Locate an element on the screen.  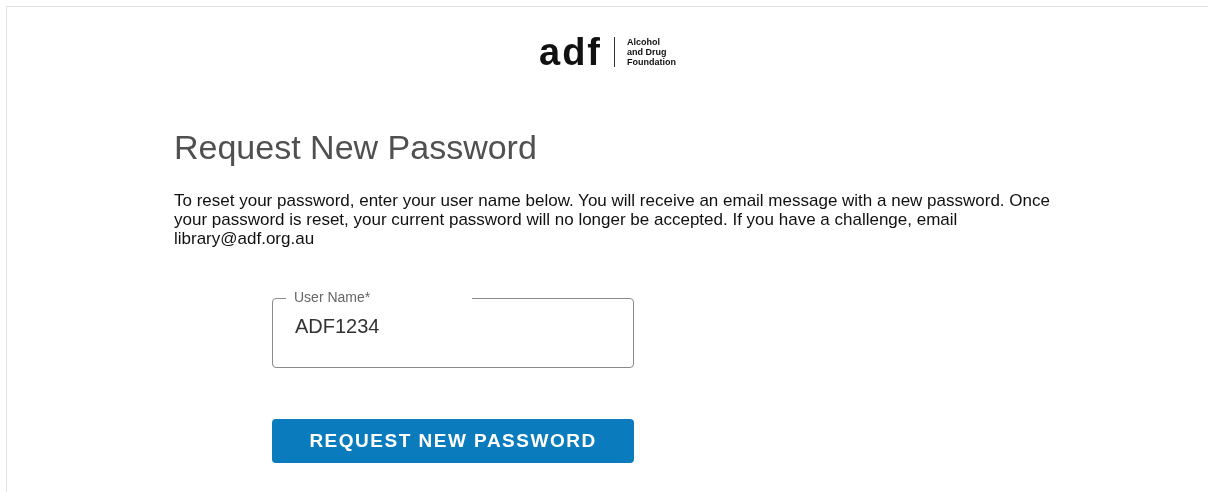
request-password-button: REQUEST NEW PASSWORD is located at coordinates (453, 441).